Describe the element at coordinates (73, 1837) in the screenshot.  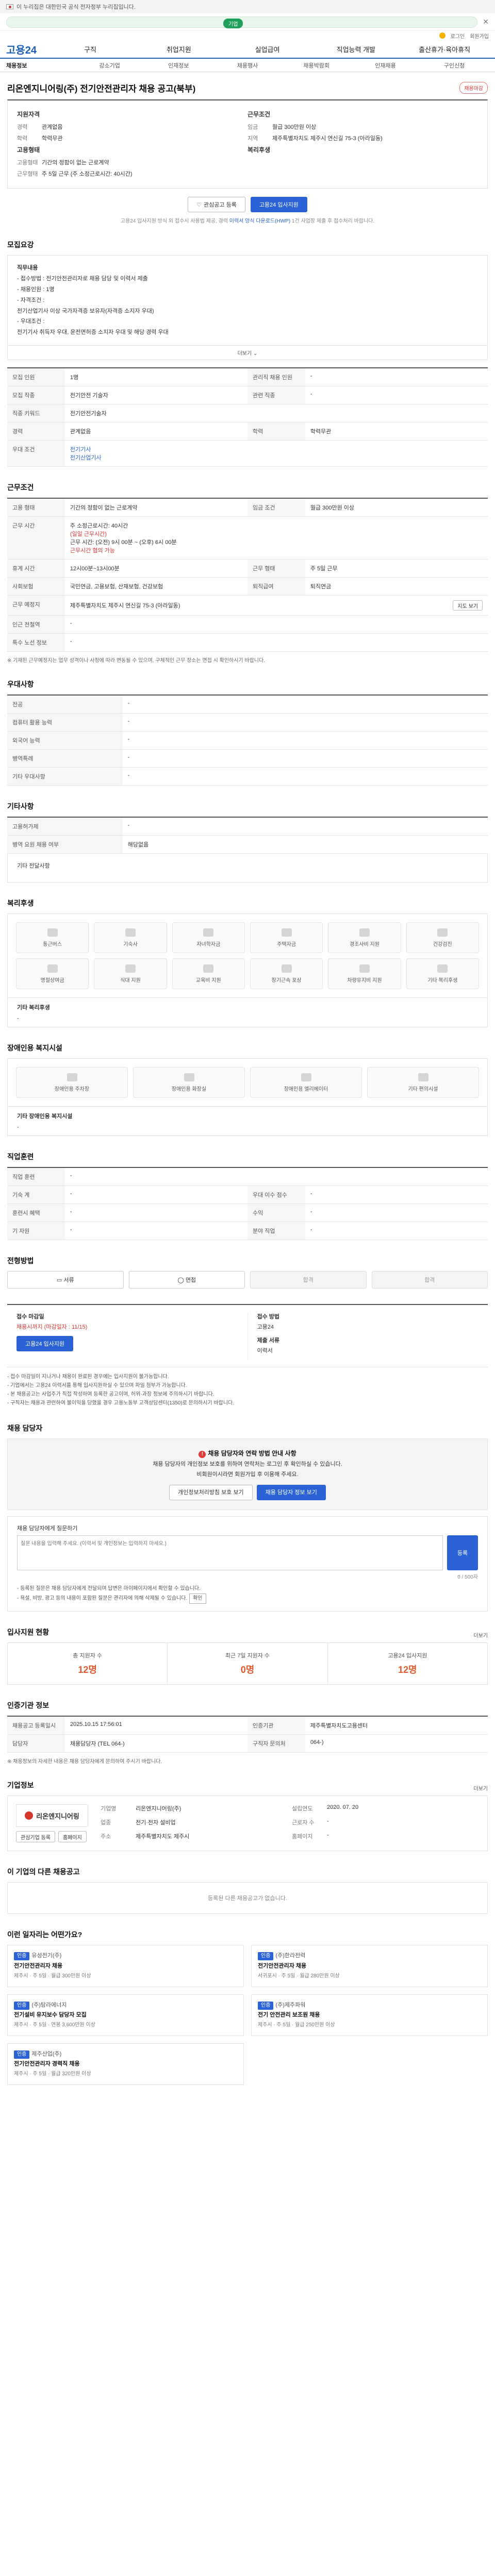
I see `company-homepage-button: 홈페이지` at that location.